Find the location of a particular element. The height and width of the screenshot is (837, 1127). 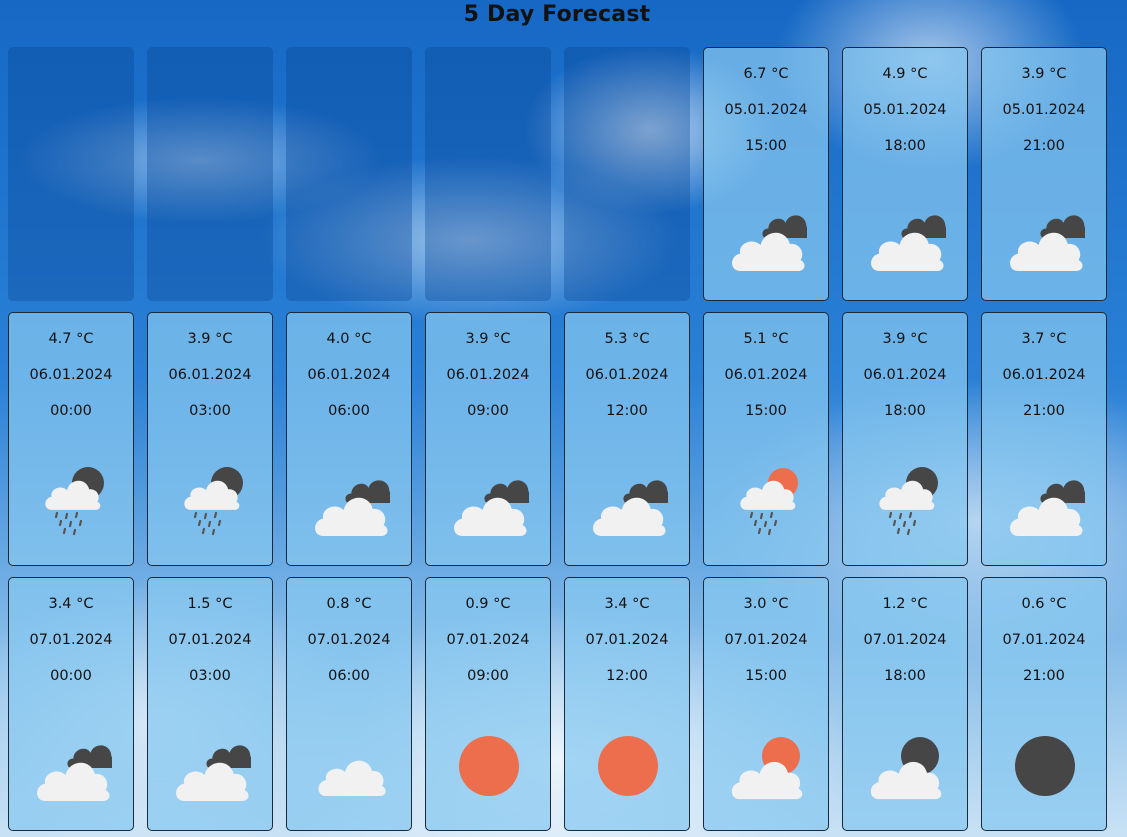

day-rain-icon is located at coordinates (769, 502).